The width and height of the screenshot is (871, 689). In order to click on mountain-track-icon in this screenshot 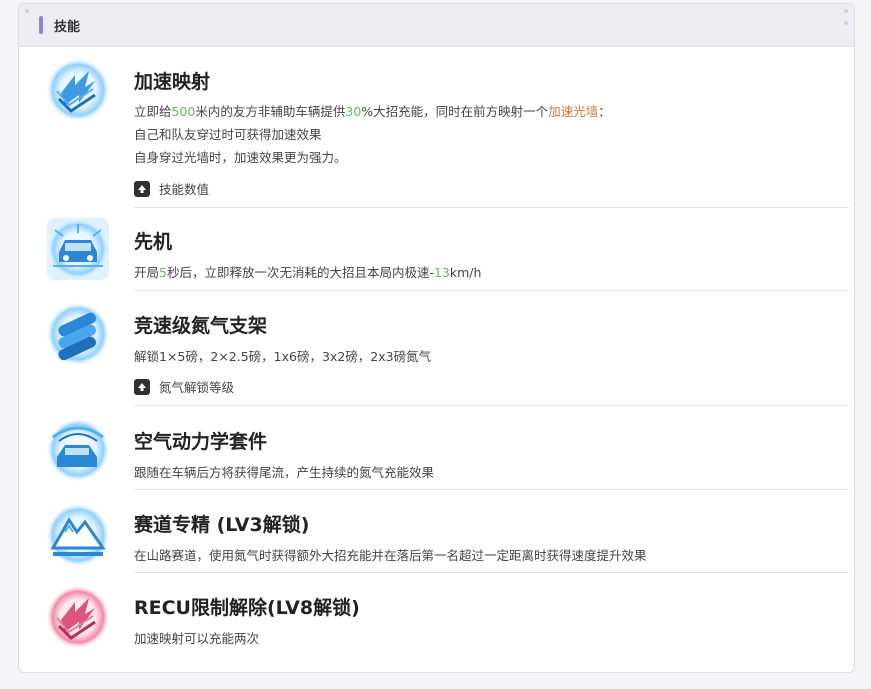, I will do `click(78, 535)`.